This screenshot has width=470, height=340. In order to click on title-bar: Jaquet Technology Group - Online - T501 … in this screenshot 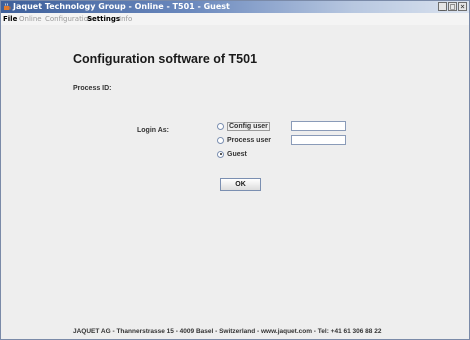, I will do `click(235, 7)`.